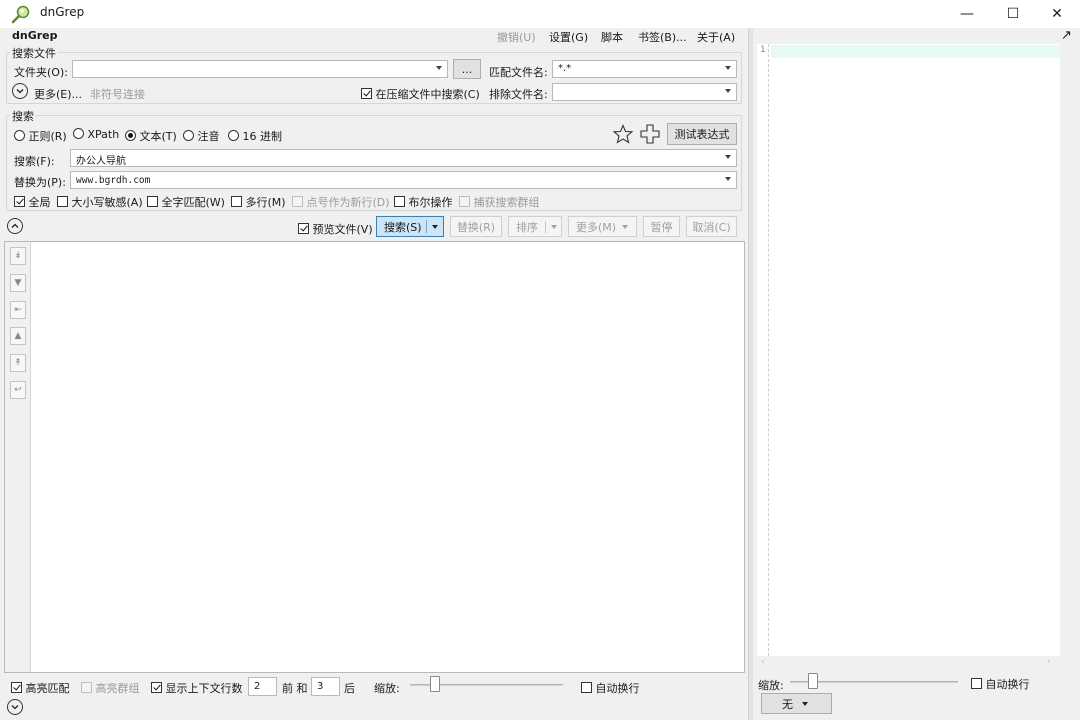 Image resolution: width=1080 pixels, height=720 pixels. Describe the element at coordinates (260, 69) in the screenshot. I see `folder-combo` at that location.